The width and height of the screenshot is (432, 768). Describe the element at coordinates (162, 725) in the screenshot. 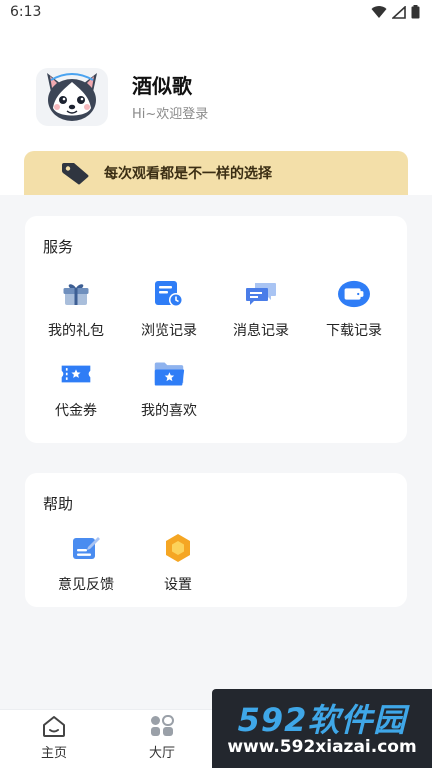

I see `hall-icon` at that location.